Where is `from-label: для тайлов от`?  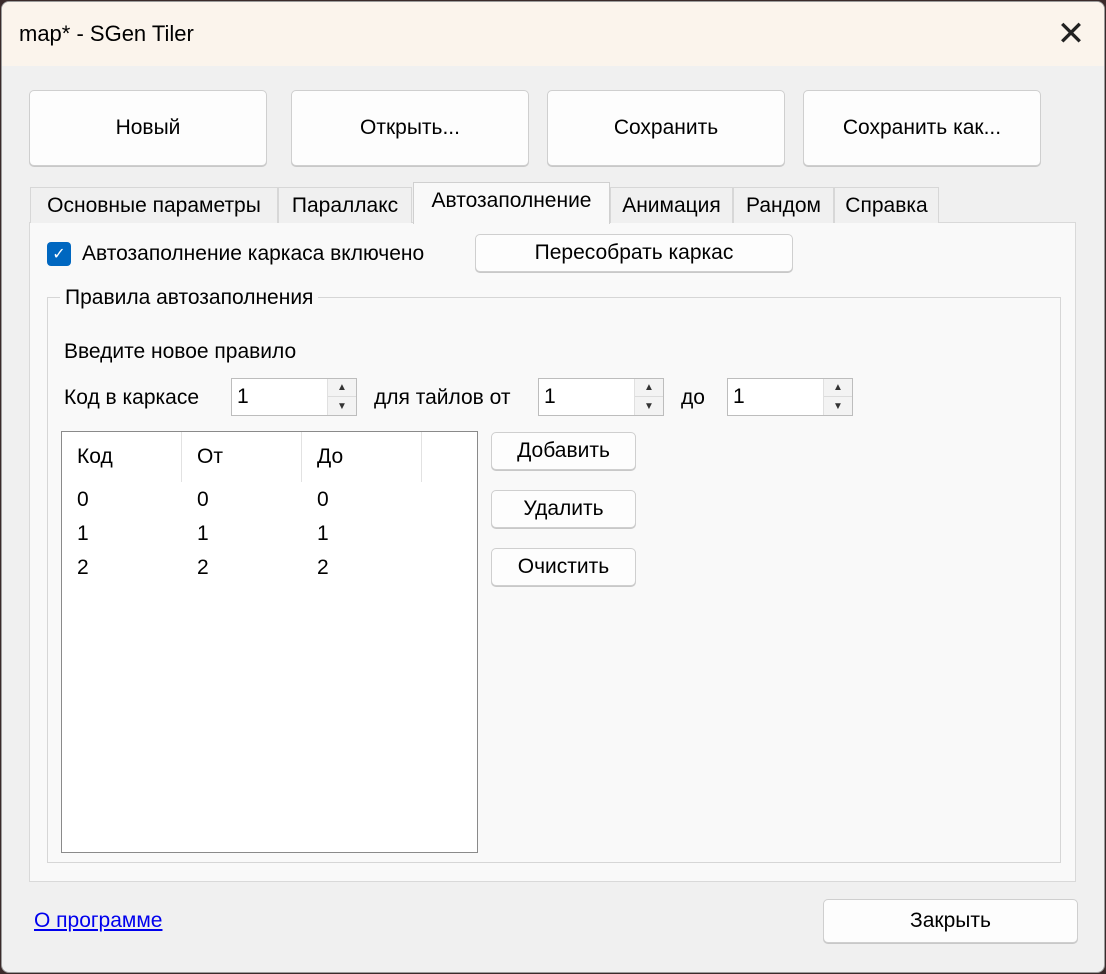 from-label: для тайлов от is located at coordinates (442, 397).